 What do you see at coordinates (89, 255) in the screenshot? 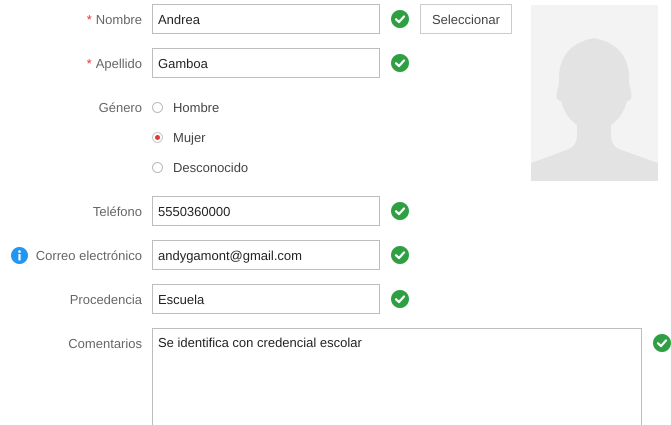
I see `field-label: Correo electrónico` at bounding box center [89, 255].